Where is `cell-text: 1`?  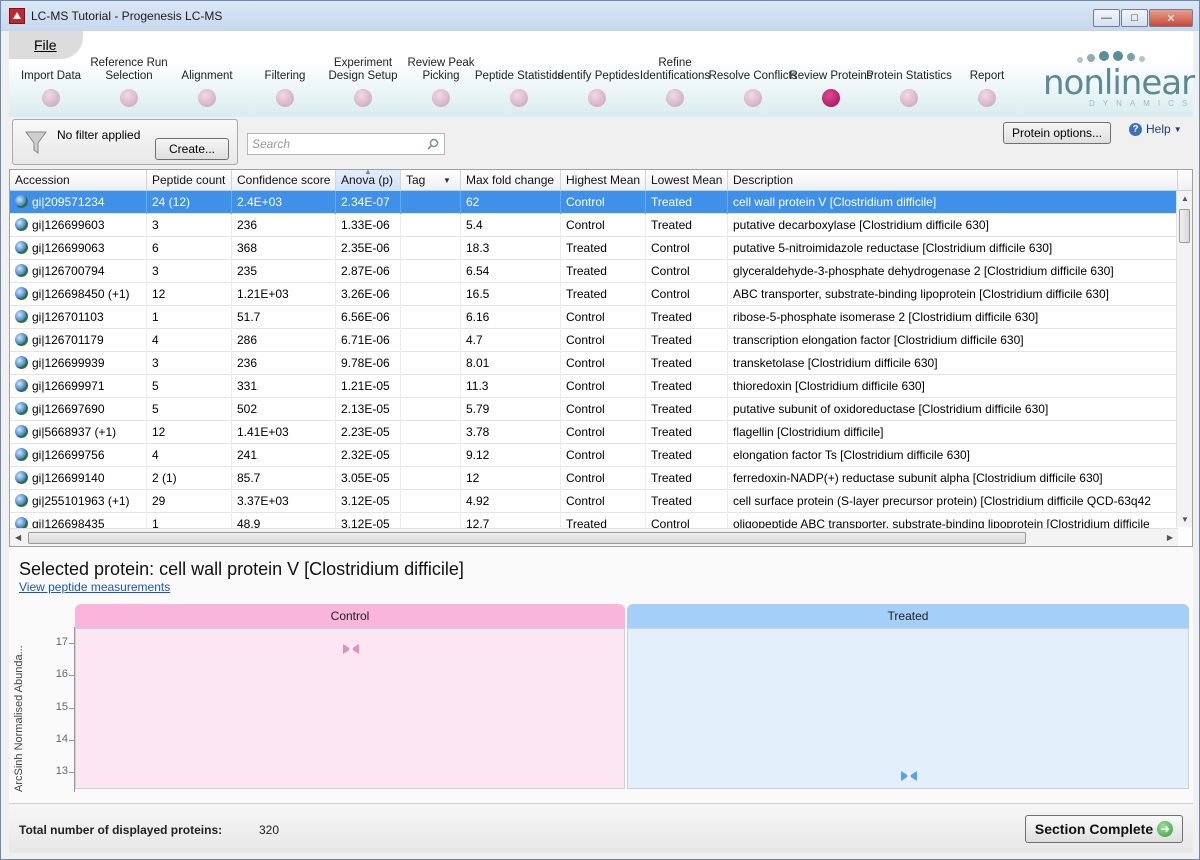
cell-text: 1 is located at coordinates (155, 317).